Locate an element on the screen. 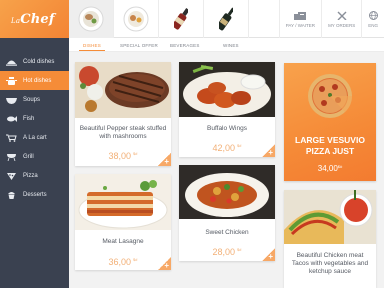  fish-icon is located at coordinates (11, 119).